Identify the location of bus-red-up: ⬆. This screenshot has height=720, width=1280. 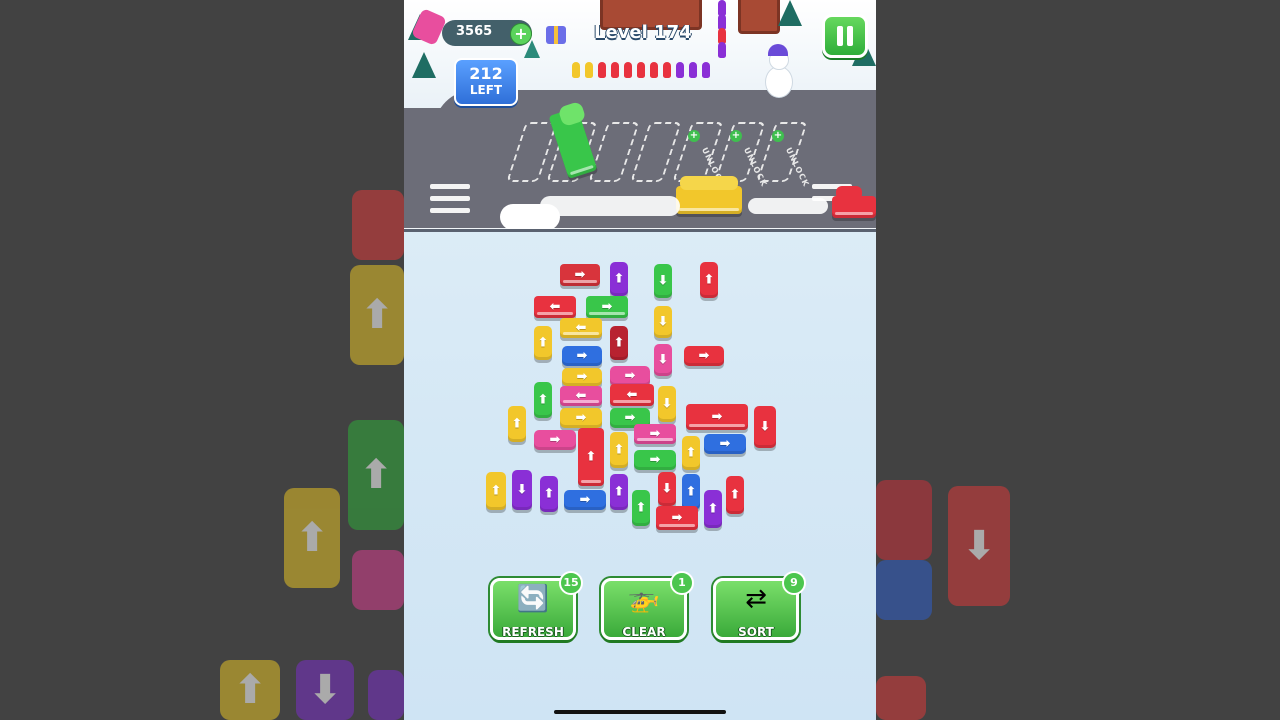
(591, 457).